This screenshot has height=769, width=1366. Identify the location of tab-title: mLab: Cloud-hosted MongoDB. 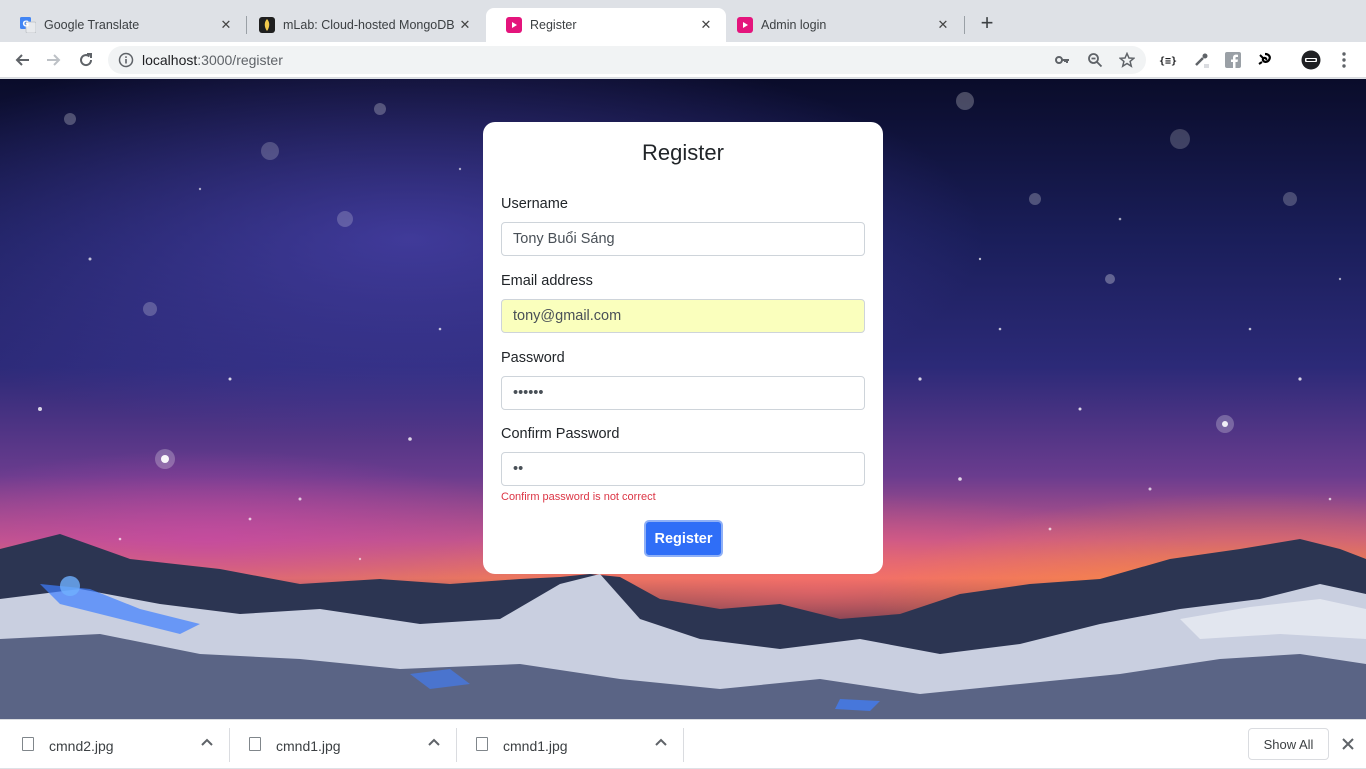
(369, 25).